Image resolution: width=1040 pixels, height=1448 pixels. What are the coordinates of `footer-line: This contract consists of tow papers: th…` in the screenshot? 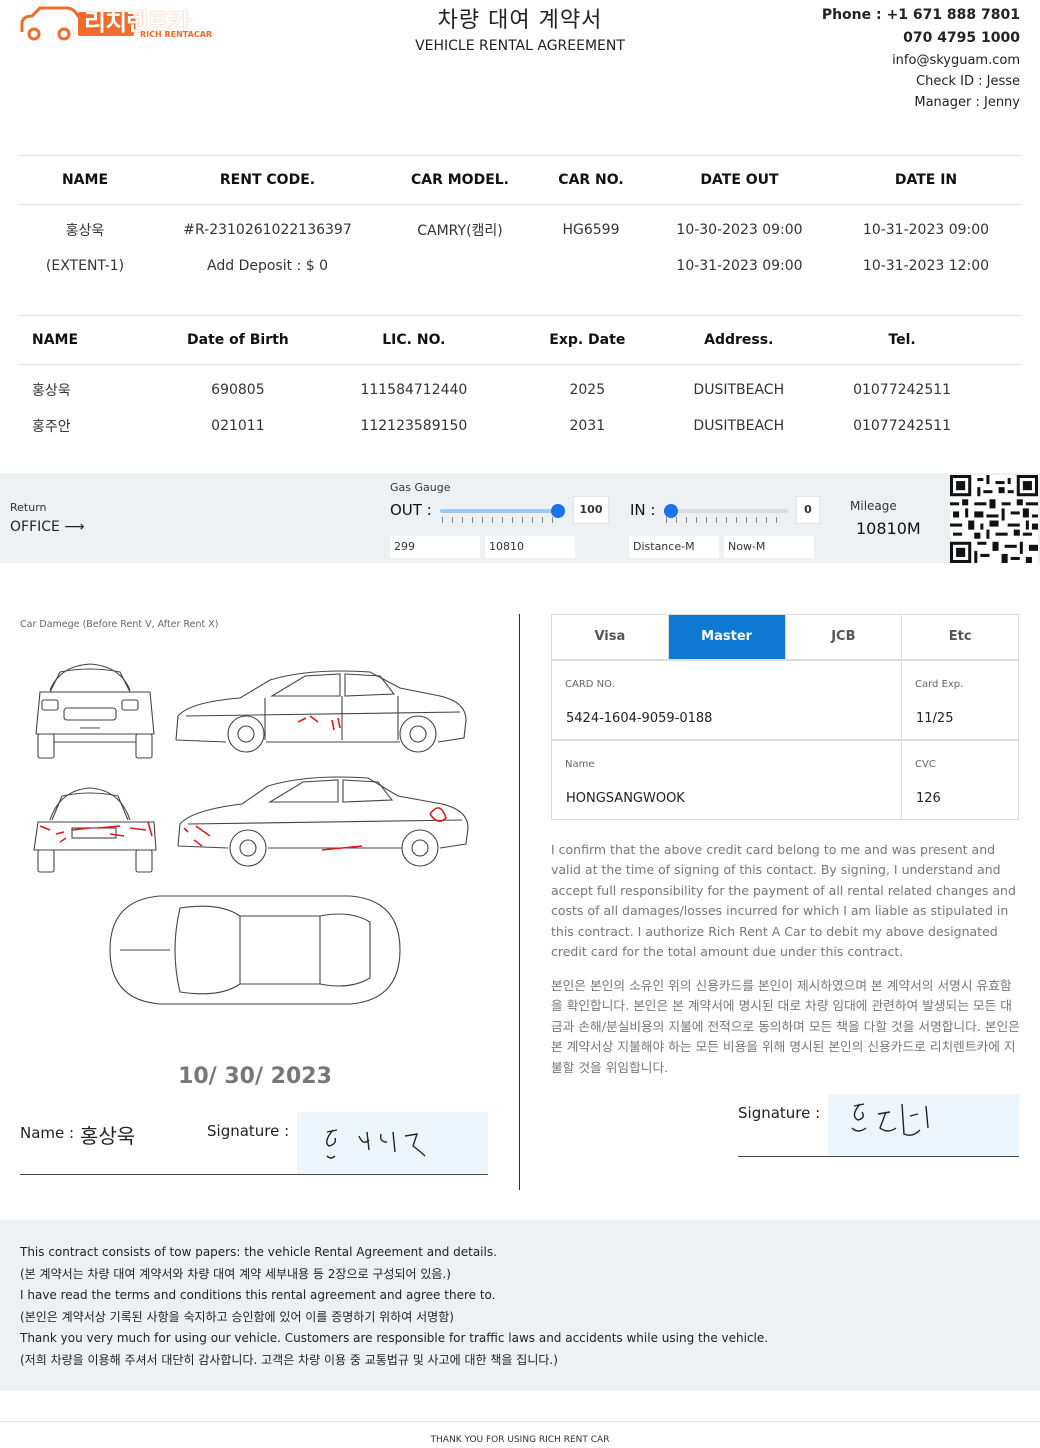 It's located at (258, 1252).